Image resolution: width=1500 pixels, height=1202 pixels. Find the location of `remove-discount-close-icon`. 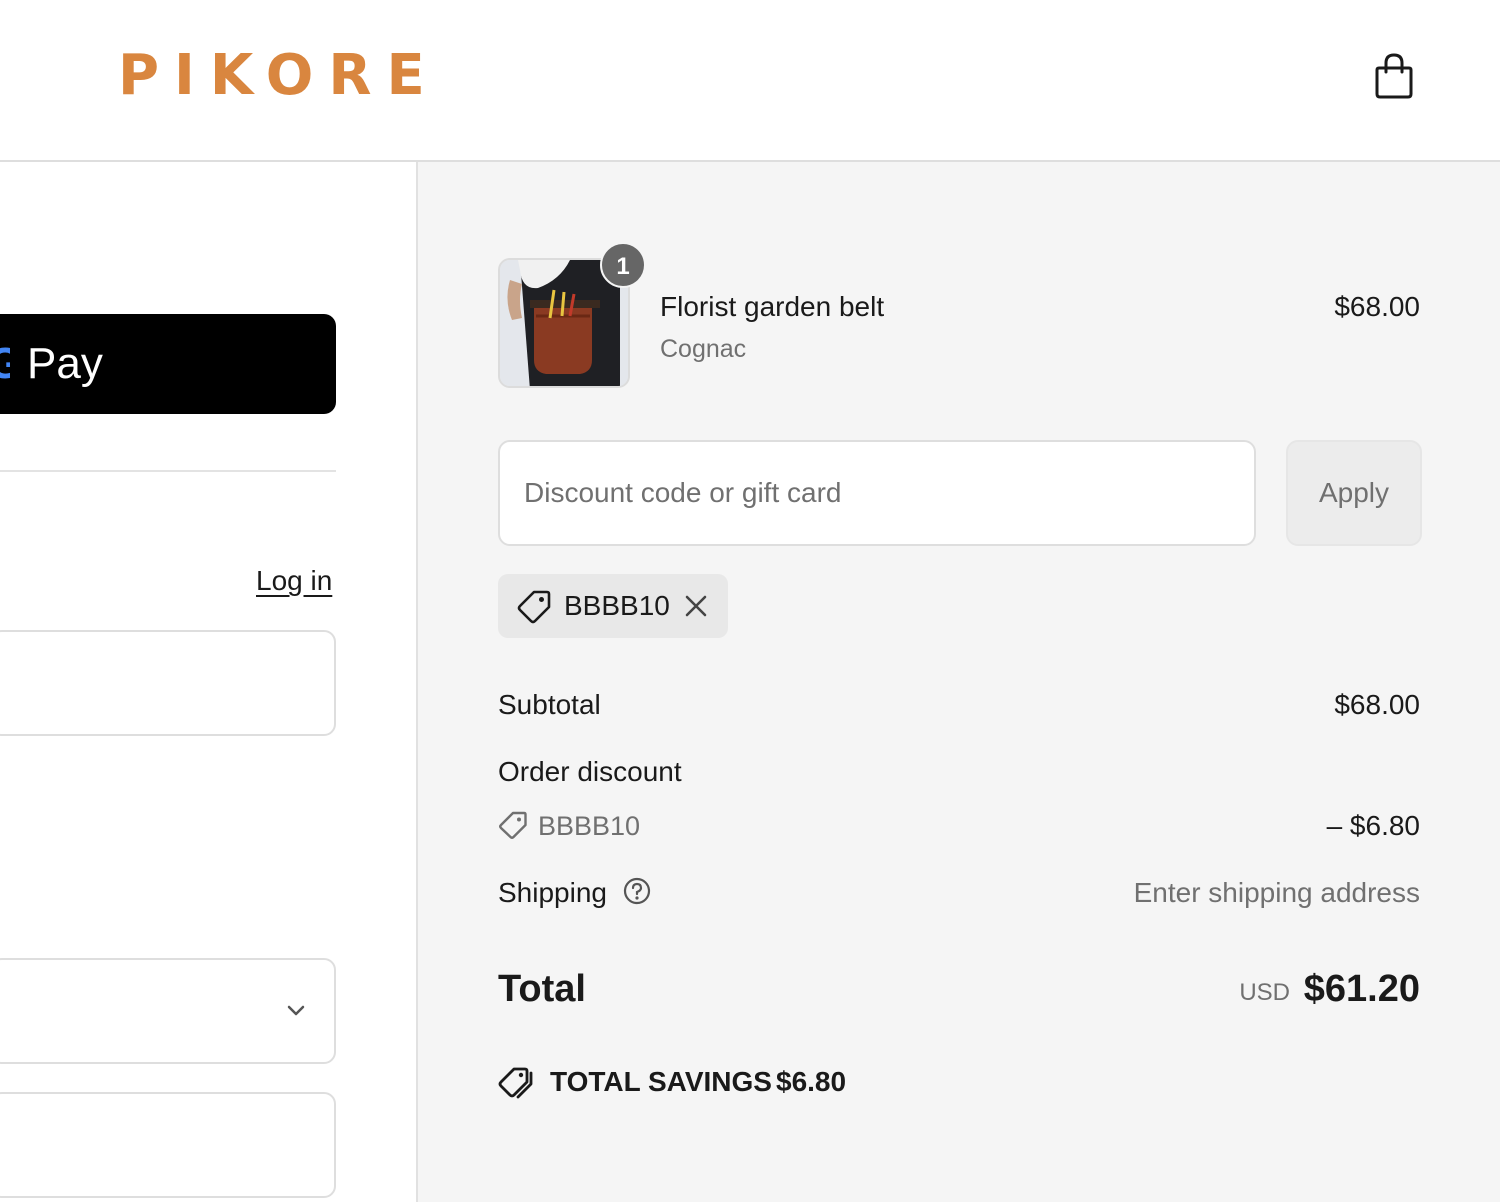

remove-discount-close-icon is located at coordinates (696, 606).